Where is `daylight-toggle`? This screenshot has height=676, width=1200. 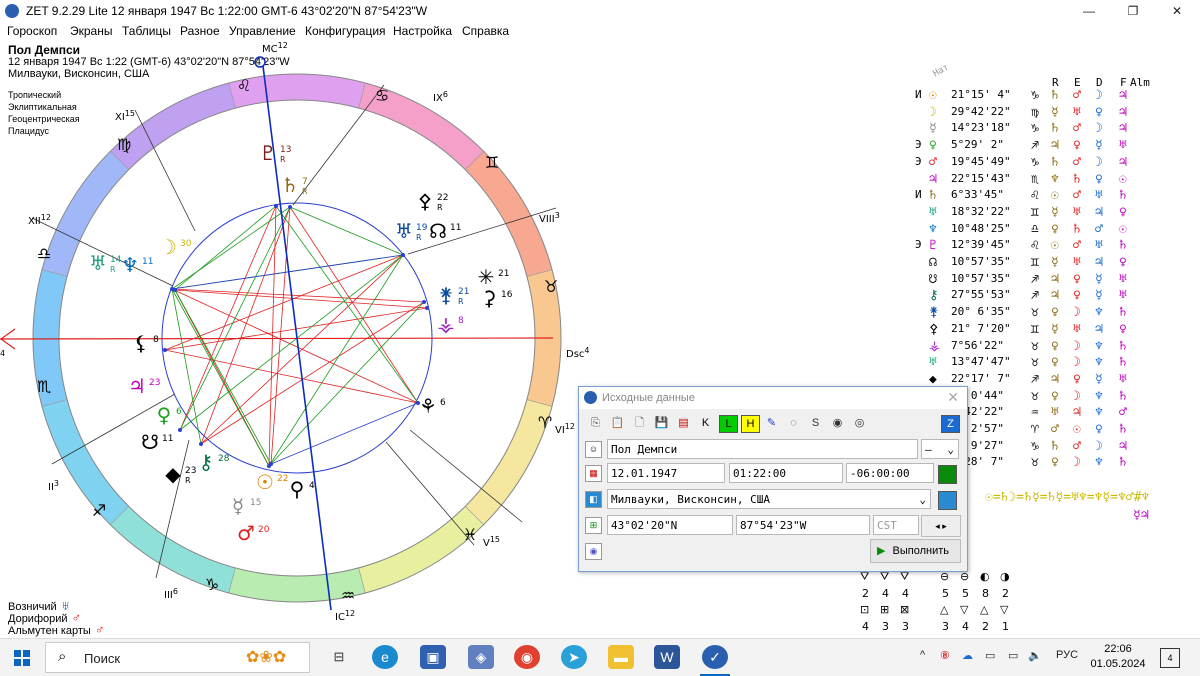 daylight-toggle is located at coordinates (947, 474).